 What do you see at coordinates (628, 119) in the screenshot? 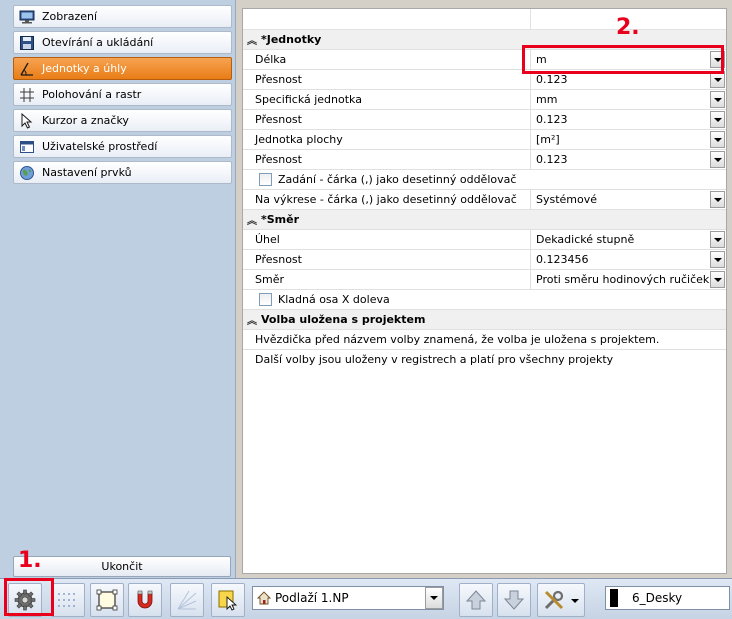
I see `specific-precision-select: 0.123` at bounding box center [628, 119].